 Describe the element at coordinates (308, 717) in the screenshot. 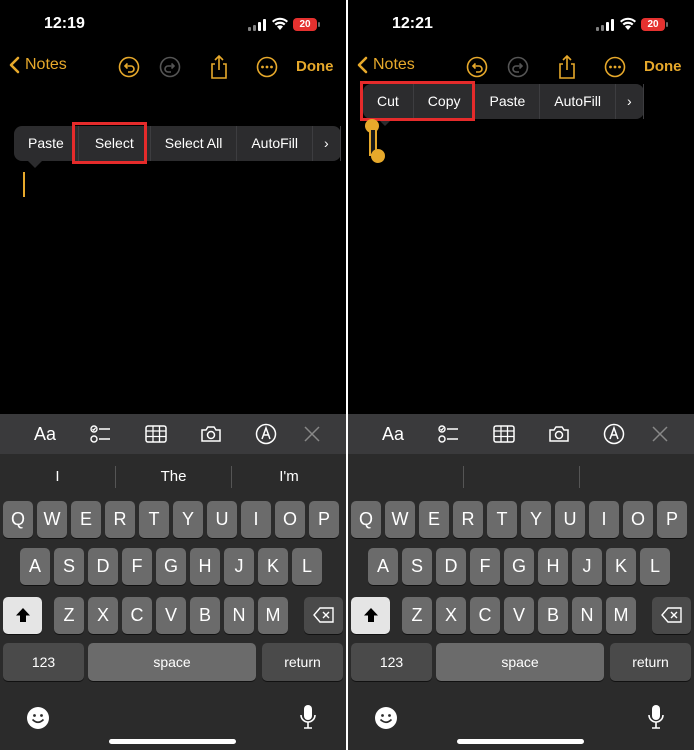

I see `mic-icon` at that location.